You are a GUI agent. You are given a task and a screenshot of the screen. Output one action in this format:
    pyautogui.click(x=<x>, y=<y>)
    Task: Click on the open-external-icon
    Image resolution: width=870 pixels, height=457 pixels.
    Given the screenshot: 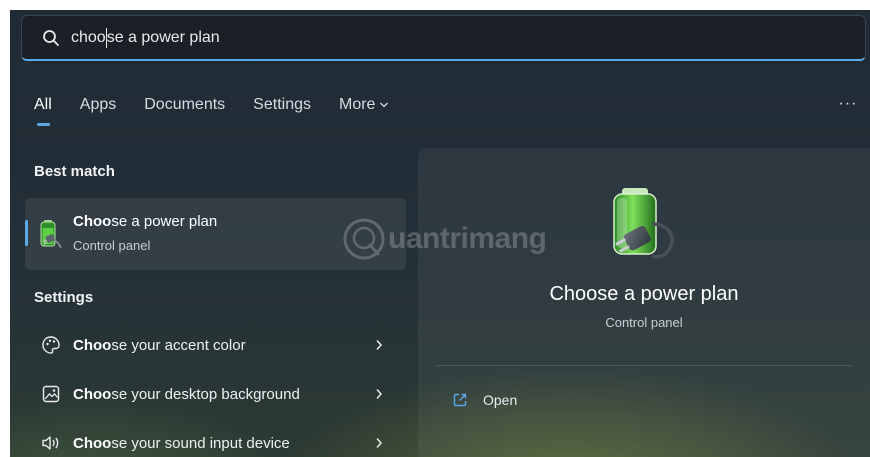 What is the action you would take?
    pyautogui.click(x=460, y=400)
    